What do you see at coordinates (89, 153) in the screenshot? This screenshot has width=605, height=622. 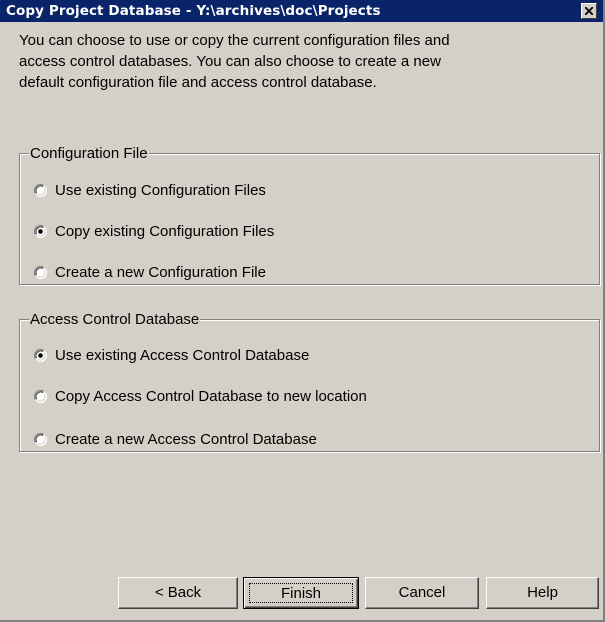 I see `configuration-file-legend: Configuration File` at bounding box center [89, 153].